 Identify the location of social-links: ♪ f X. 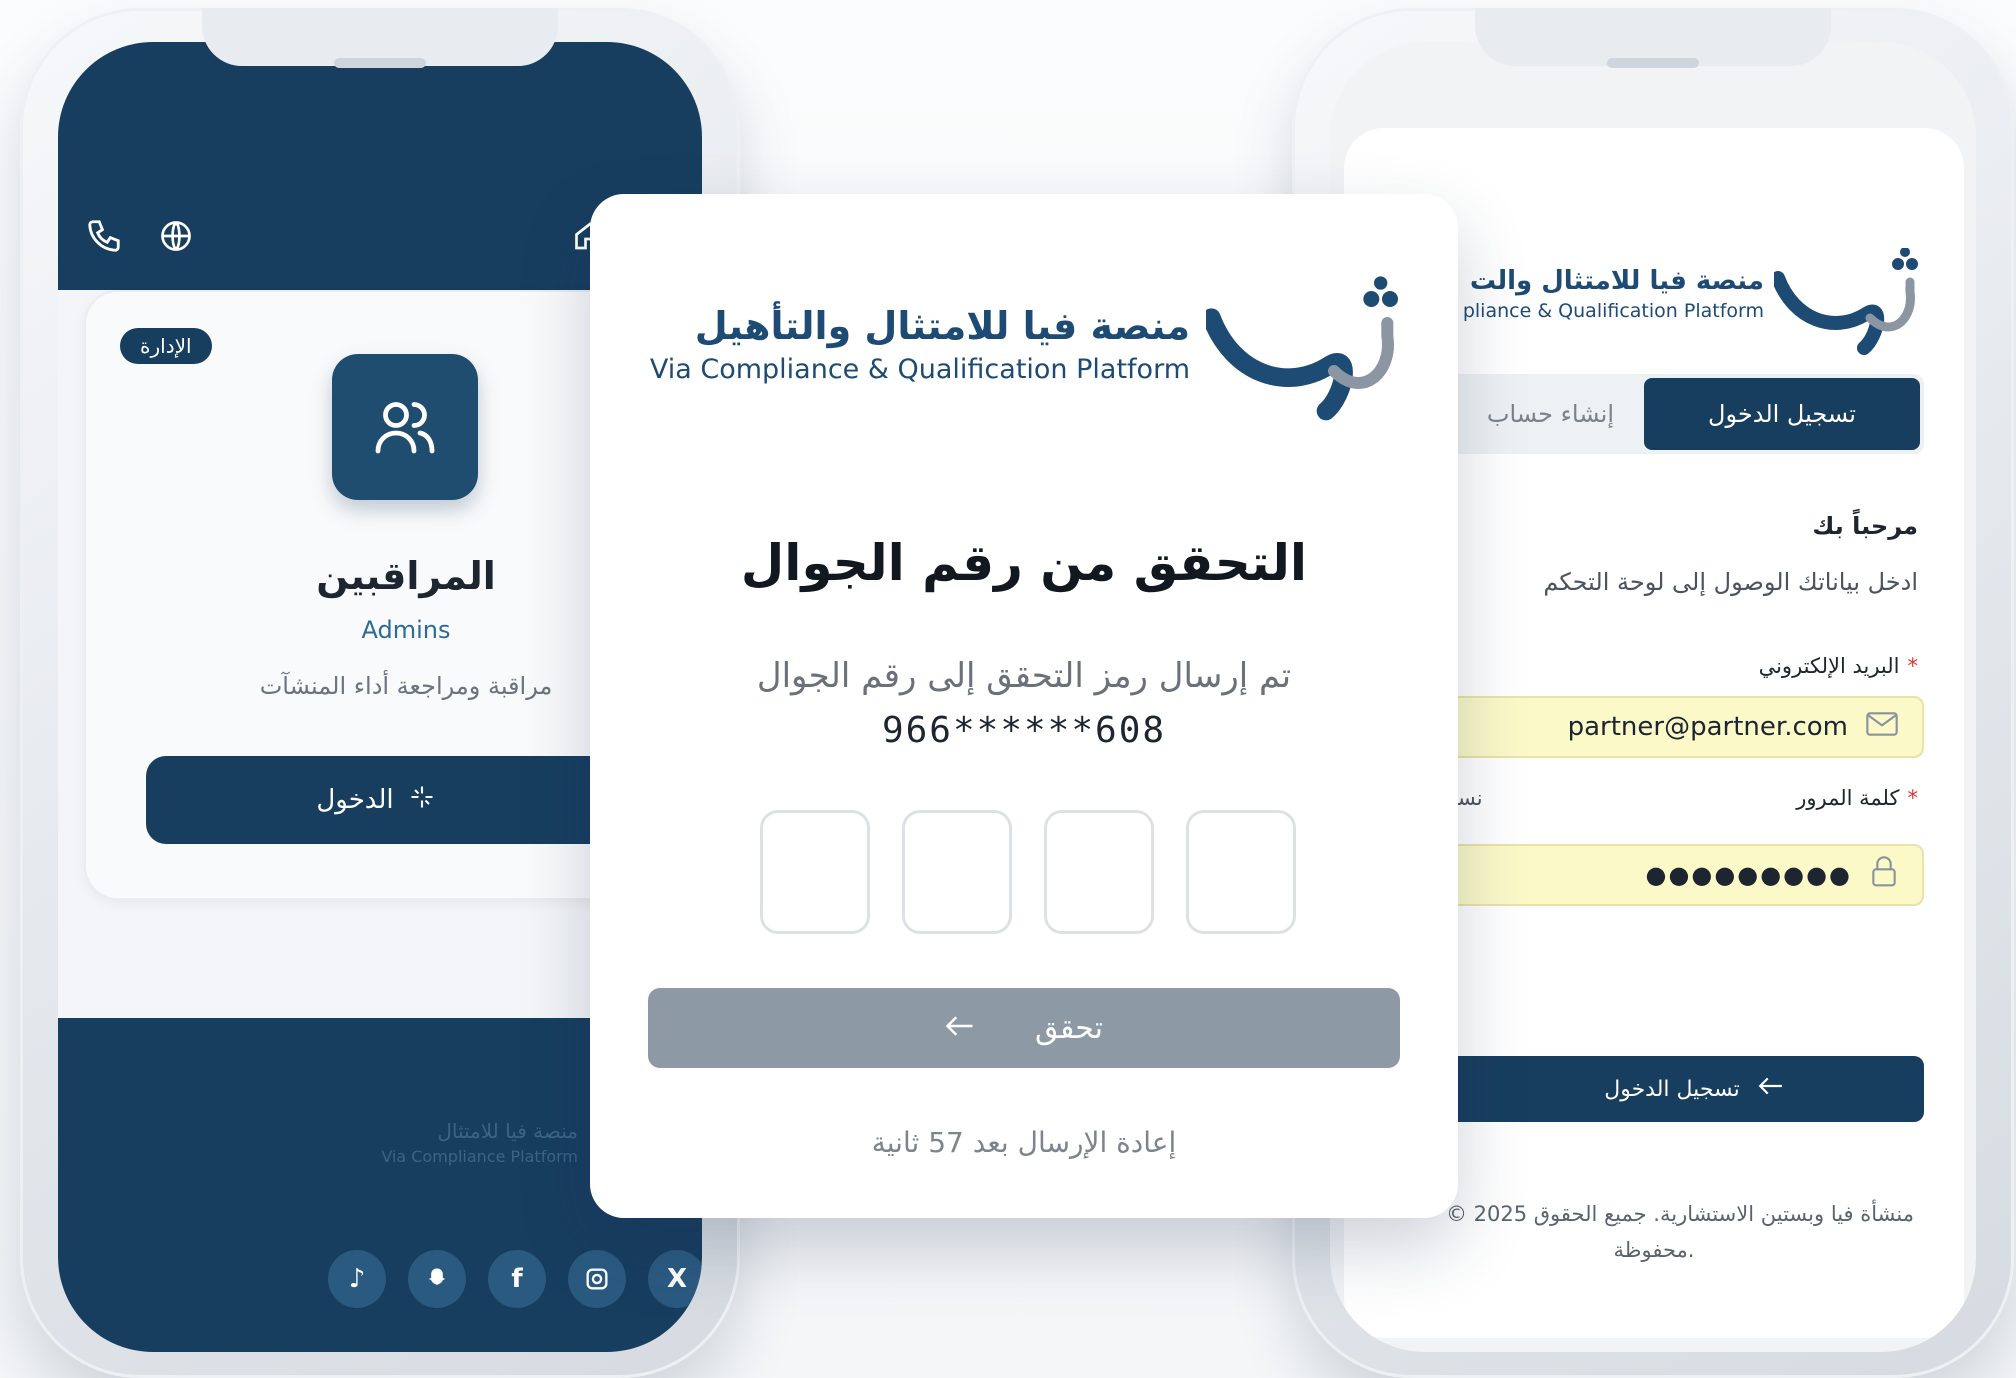
(515, 1279).